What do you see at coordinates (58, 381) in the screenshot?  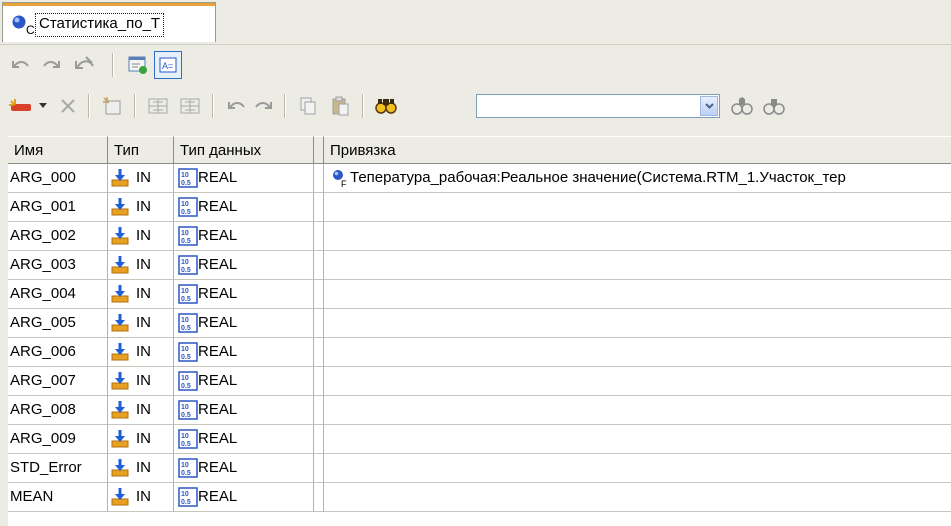 I see `cell-name: ARG_007` at bounding box center [58, 381].